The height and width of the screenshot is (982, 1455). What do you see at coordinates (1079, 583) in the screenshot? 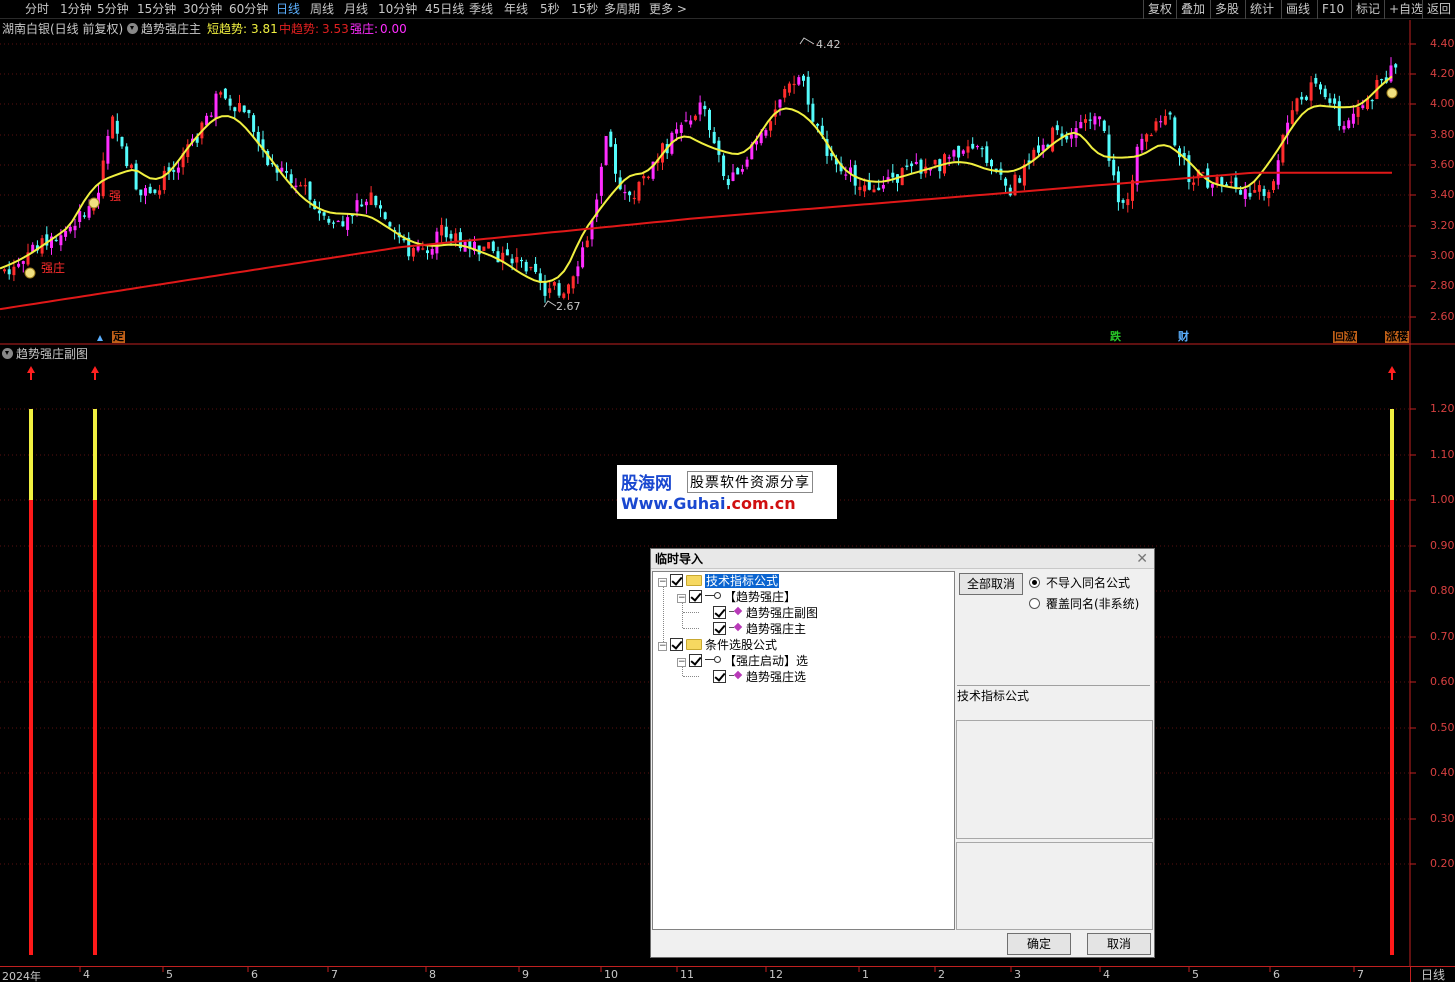
I see `radio-no-import: 不导入同名公式` at bounding box center [1079, 583].